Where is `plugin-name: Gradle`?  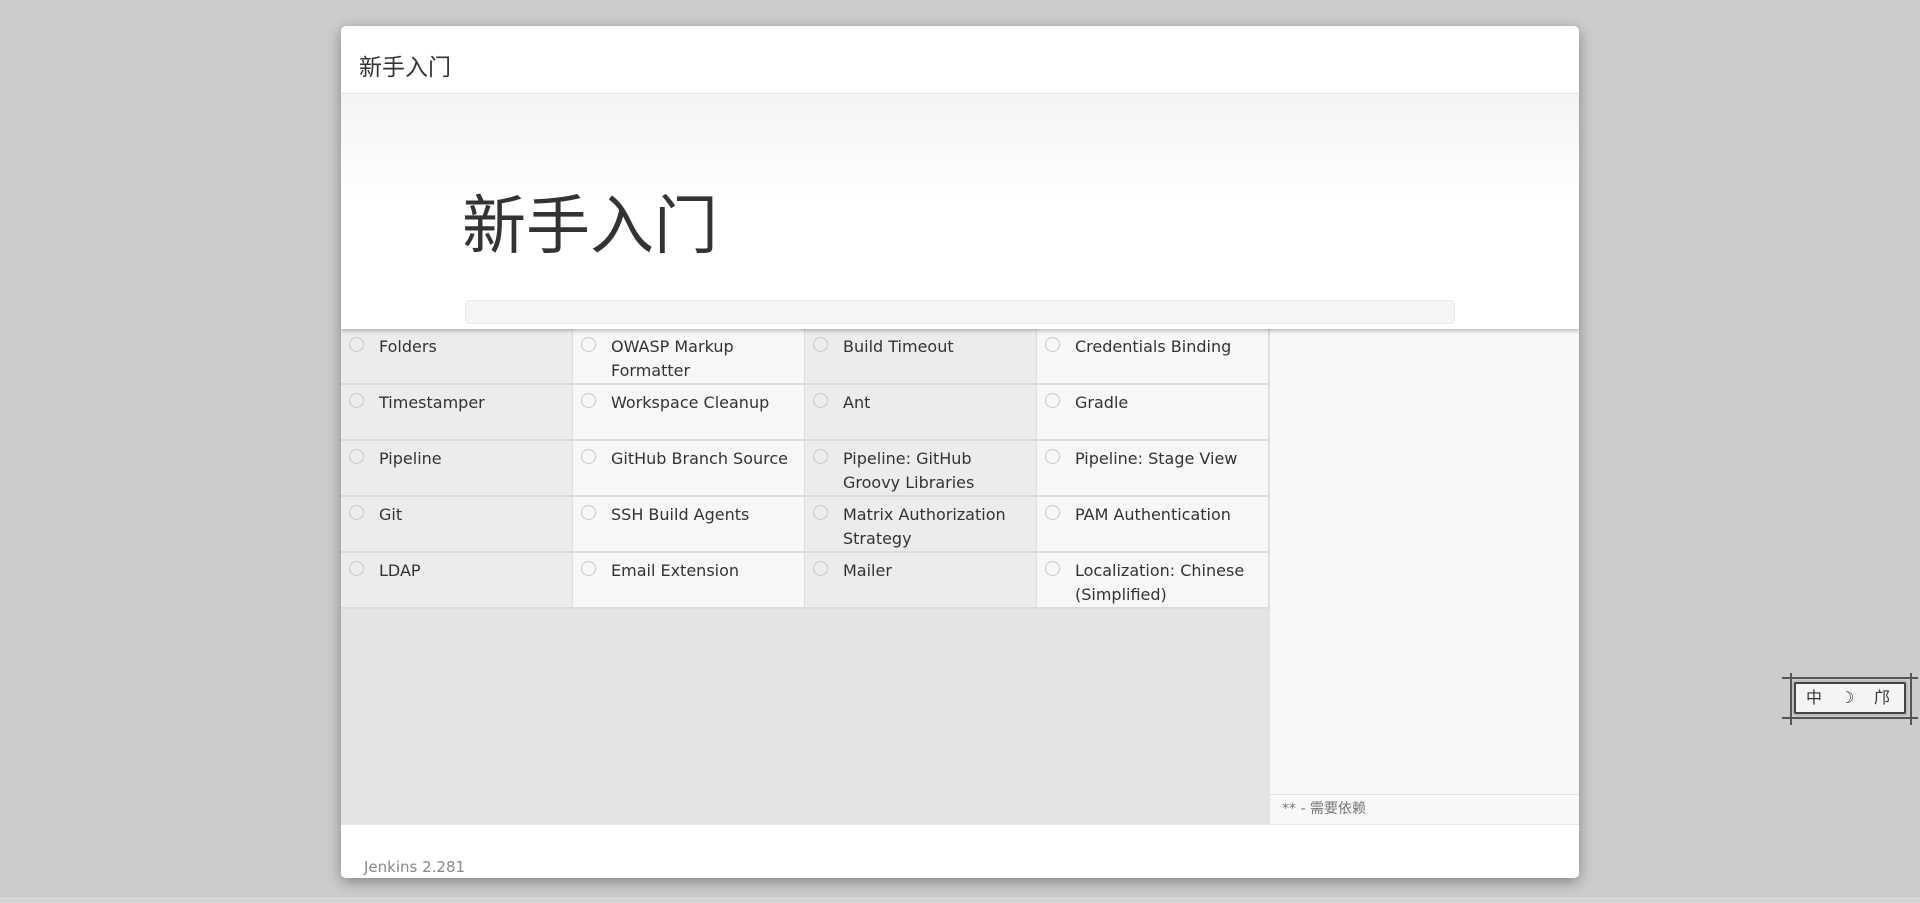
plugin-name: Gradle is located at coordinates (1102, 402).